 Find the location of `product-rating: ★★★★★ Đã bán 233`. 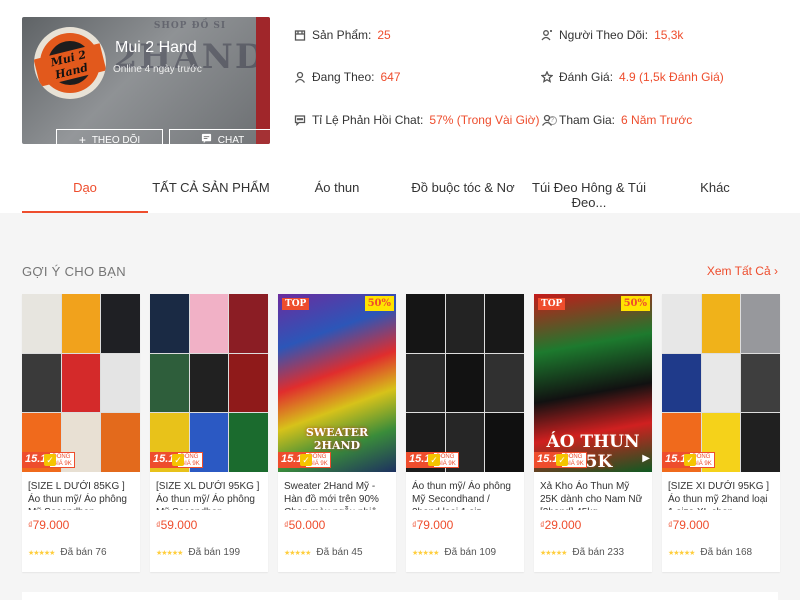

product-rating: ★★★★★ Đã bán 233 is located at coordinates (582, 552).